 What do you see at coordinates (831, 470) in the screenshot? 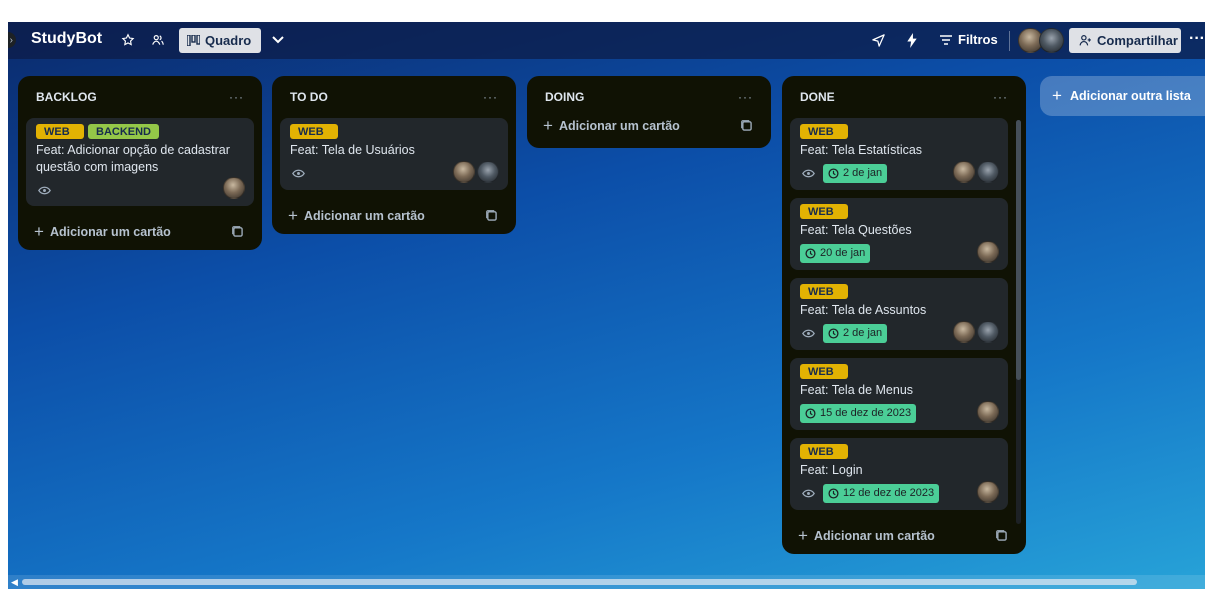
I see `card-title: Feat: Login` at bounding box center [831, 470].